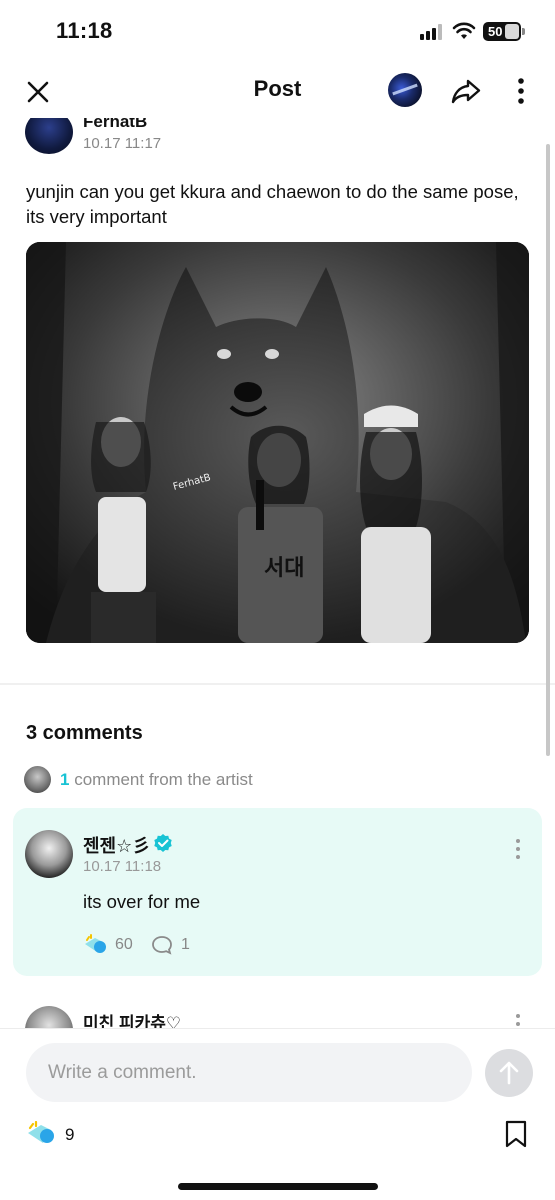 The width and height of the screenshot is (555, 1200). Describe the element at coordinates (116, 845) in the screenshot. I see `commenter-name: 젠젠☆彡` at that location.